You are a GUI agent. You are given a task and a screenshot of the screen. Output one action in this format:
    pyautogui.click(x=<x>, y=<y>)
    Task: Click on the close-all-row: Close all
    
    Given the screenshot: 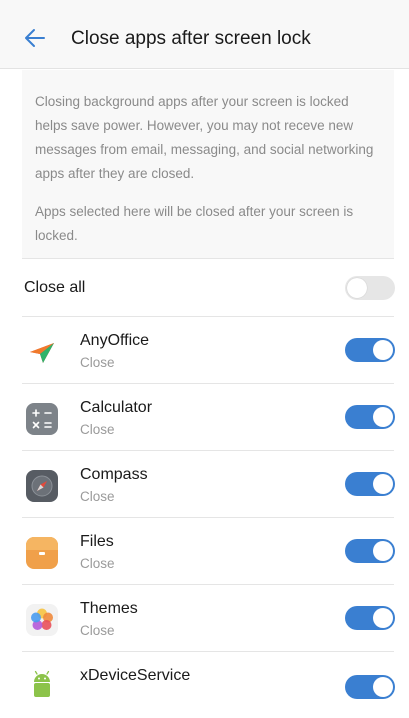 What is the action you would take?
    pyautogui.click(x=208, y=287)
    